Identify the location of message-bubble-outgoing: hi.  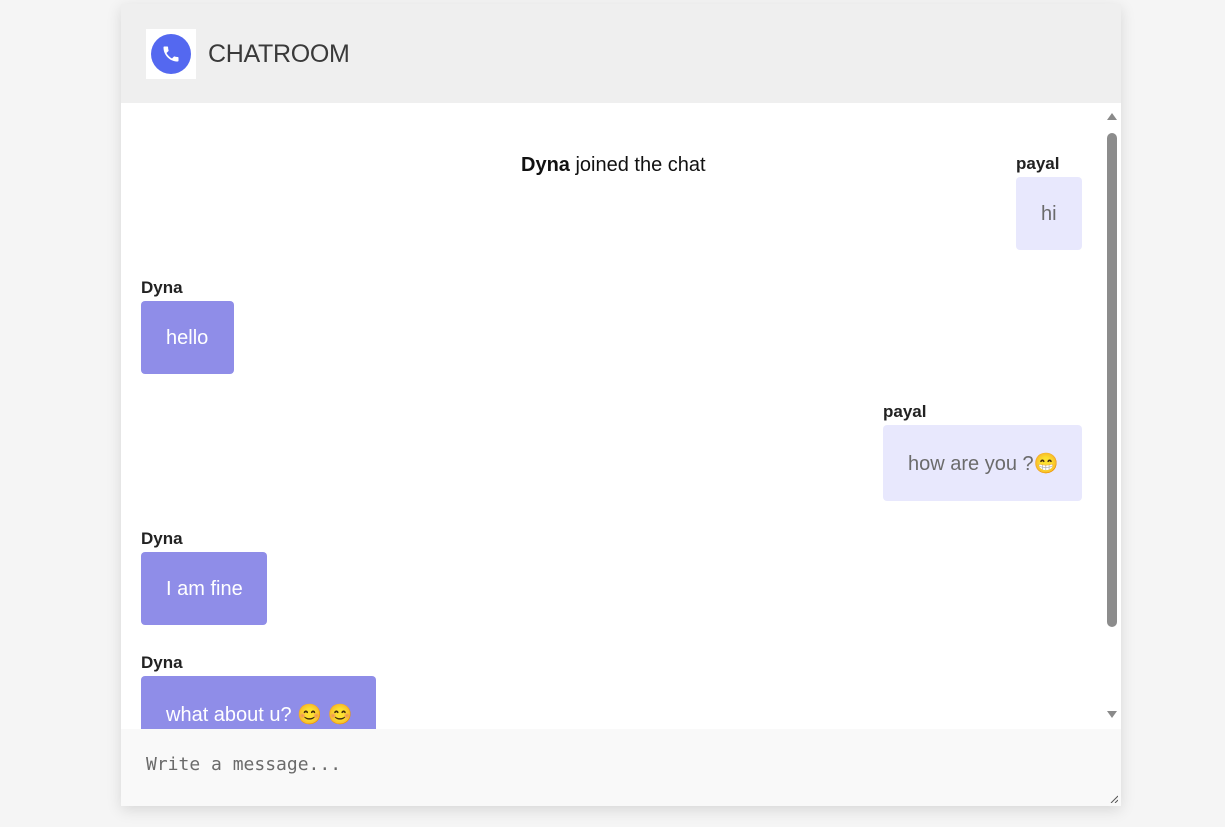
(1049, 213).